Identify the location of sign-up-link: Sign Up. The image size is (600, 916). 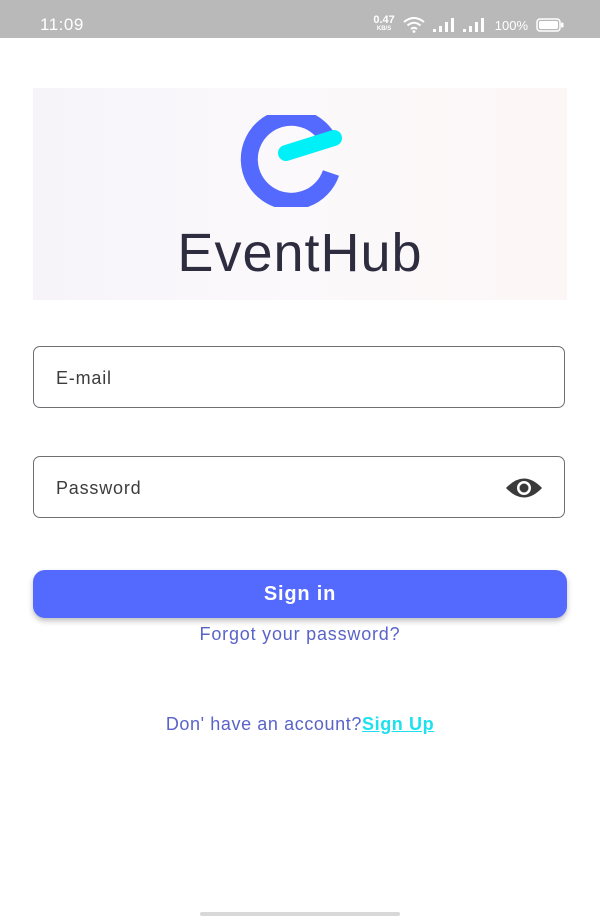
(398, 724).